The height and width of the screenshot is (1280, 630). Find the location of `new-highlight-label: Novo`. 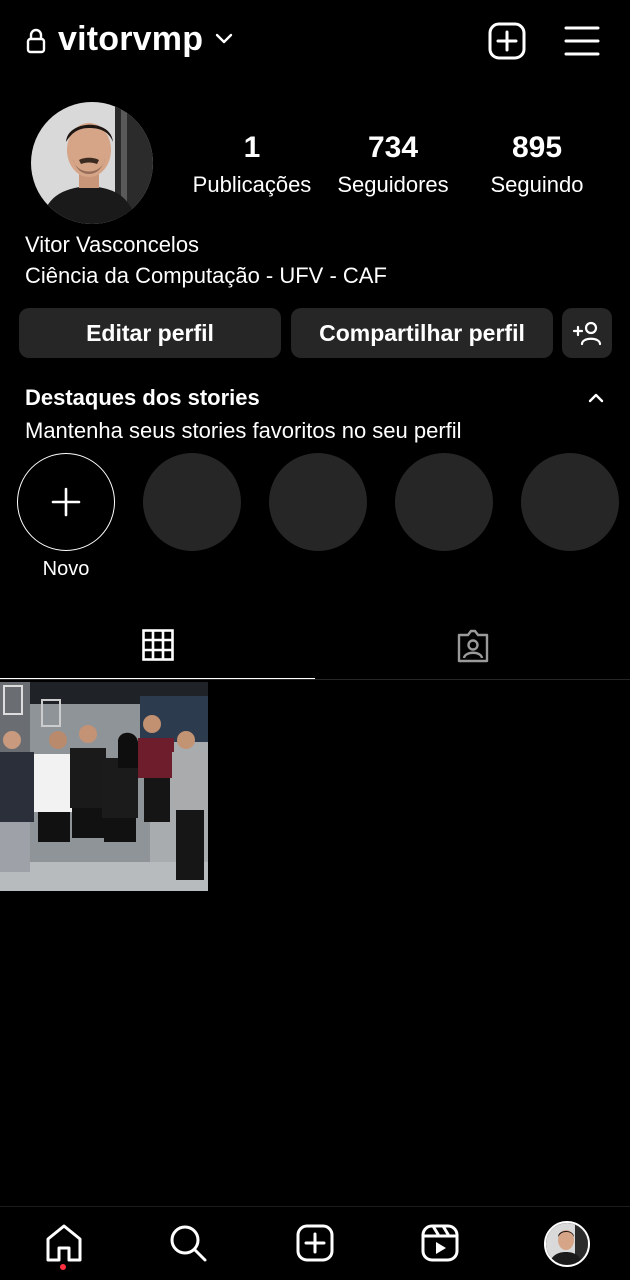

new-highlight-label: Novo is located at coordinates (66, 569).